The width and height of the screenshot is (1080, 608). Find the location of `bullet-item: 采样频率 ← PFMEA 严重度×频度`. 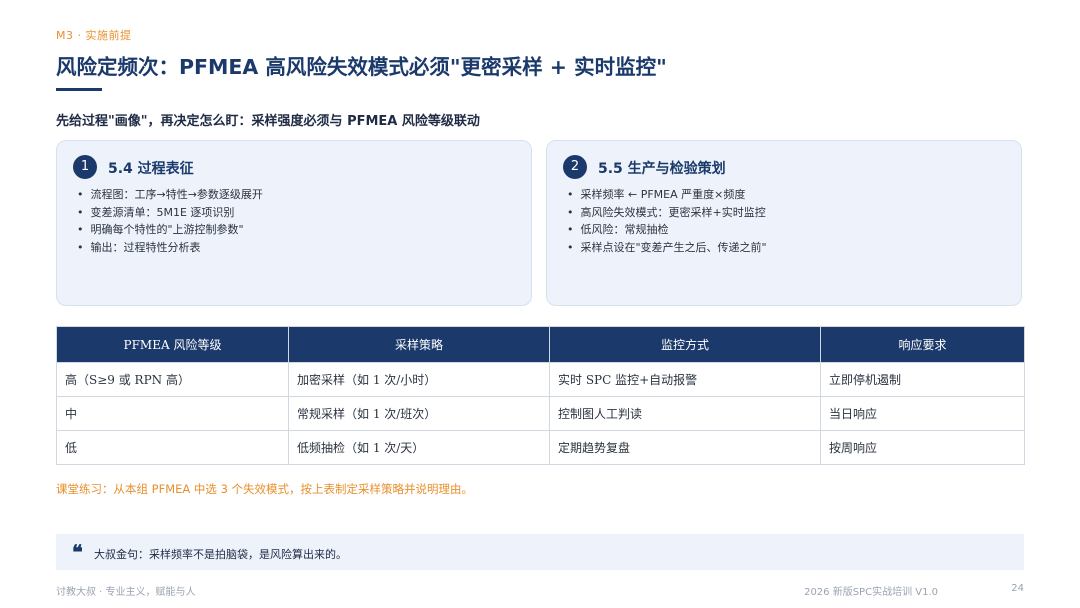

bullet-item: 采样频率 ← PFMEA 严重度×频度 is located at coordinates (667, 195).